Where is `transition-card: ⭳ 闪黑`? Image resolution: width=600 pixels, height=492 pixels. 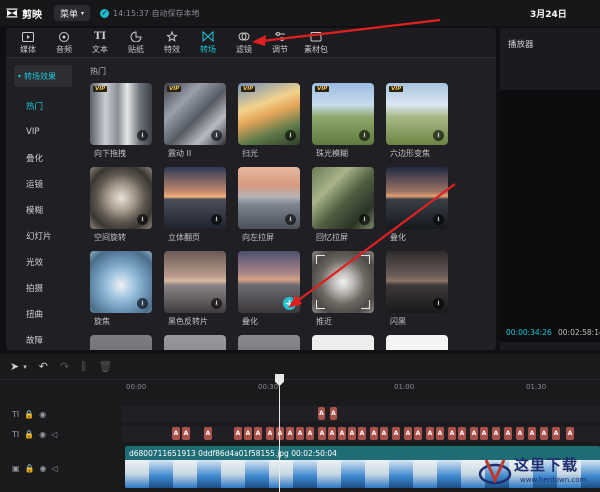 transition-card: ⭳ 闪黑 is located at coordinates (417, 289).